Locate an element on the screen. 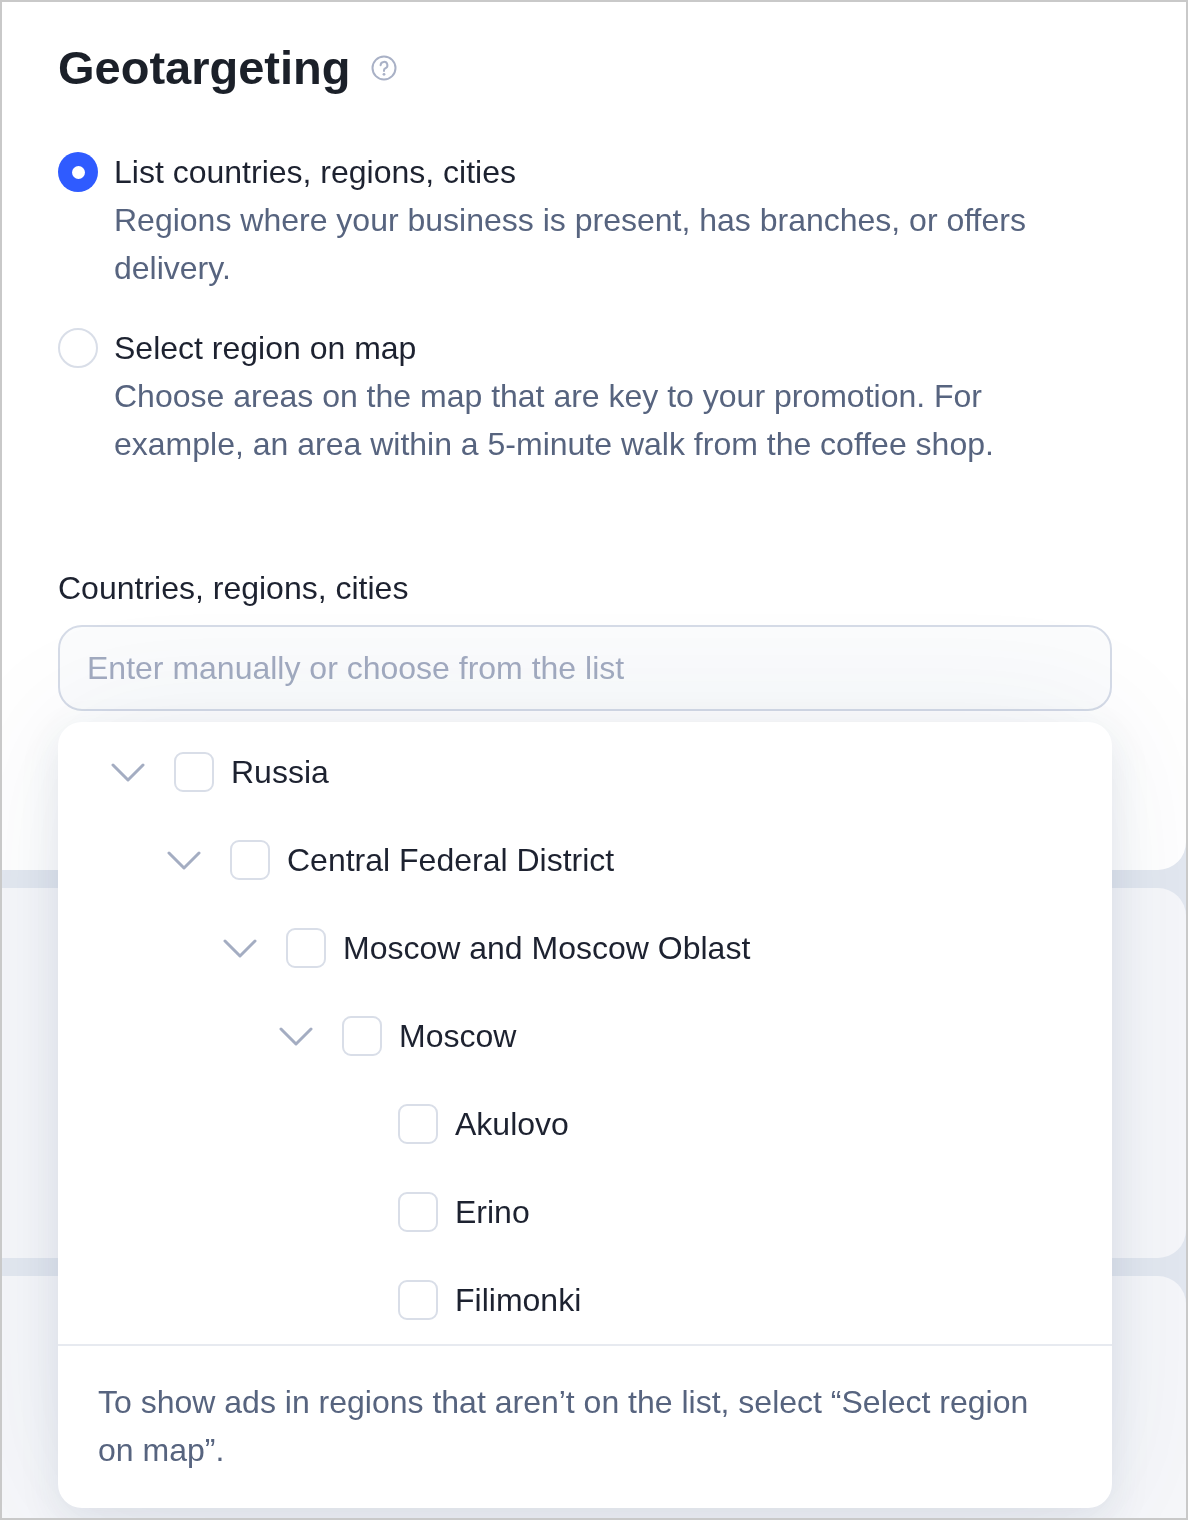  hint-text: To show ads in regions that aren’t on the list, select “Select region on map”. is located at coordinates (564, 1426).